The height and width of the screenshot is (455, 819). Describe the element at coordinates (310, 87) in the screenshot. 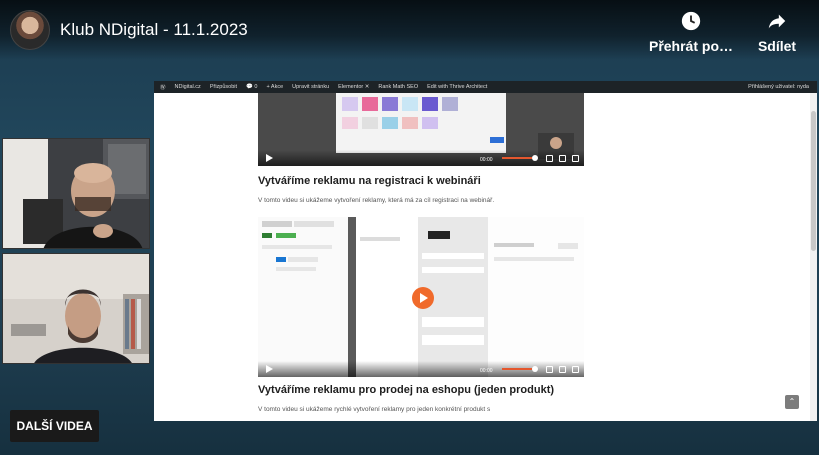

I see `admin-edit-page-link: Upravit stránku` at that location.